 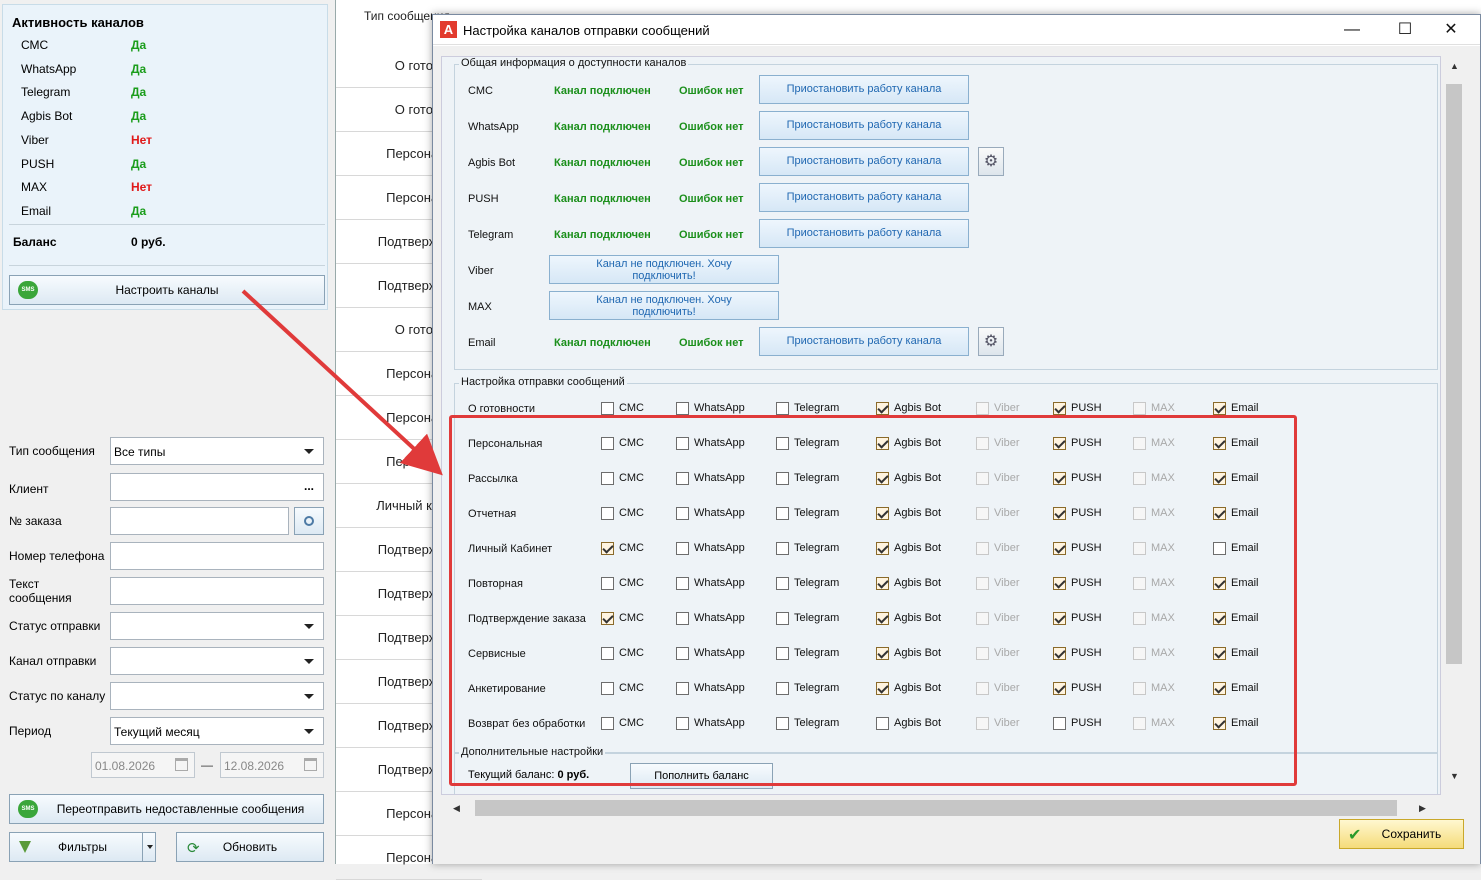 What do you see at coordinates (57, 556) in the screenshot?
I see `phone-label: Номер телефона` at bounding box center [57, 556].